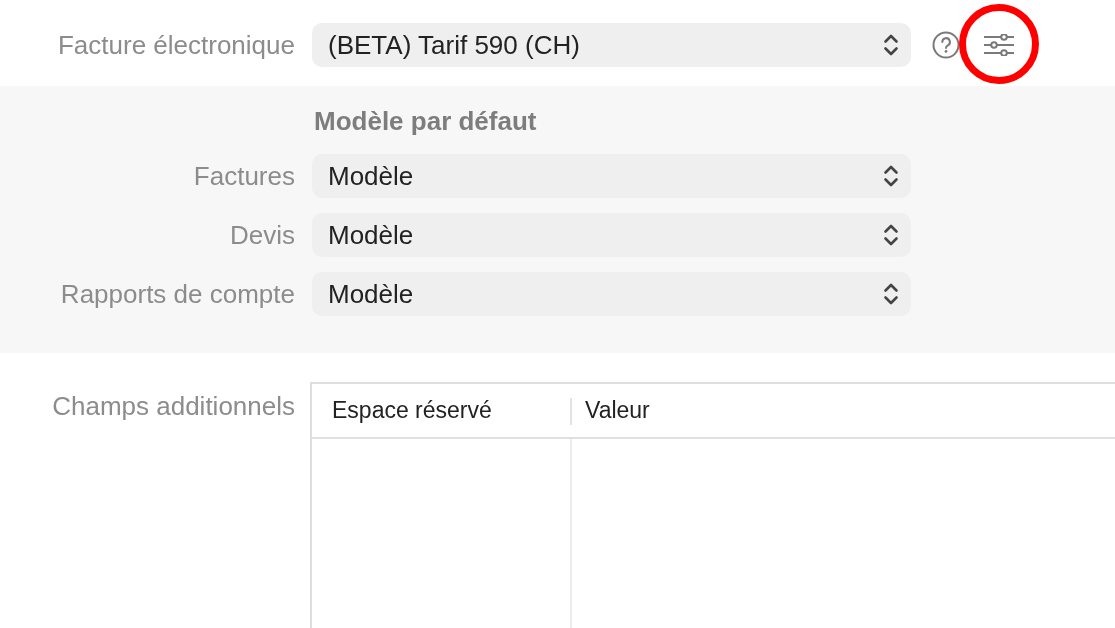 The width and height of the screenshot is (1115, 628). I want to click on help-icon, so click(946, 45).